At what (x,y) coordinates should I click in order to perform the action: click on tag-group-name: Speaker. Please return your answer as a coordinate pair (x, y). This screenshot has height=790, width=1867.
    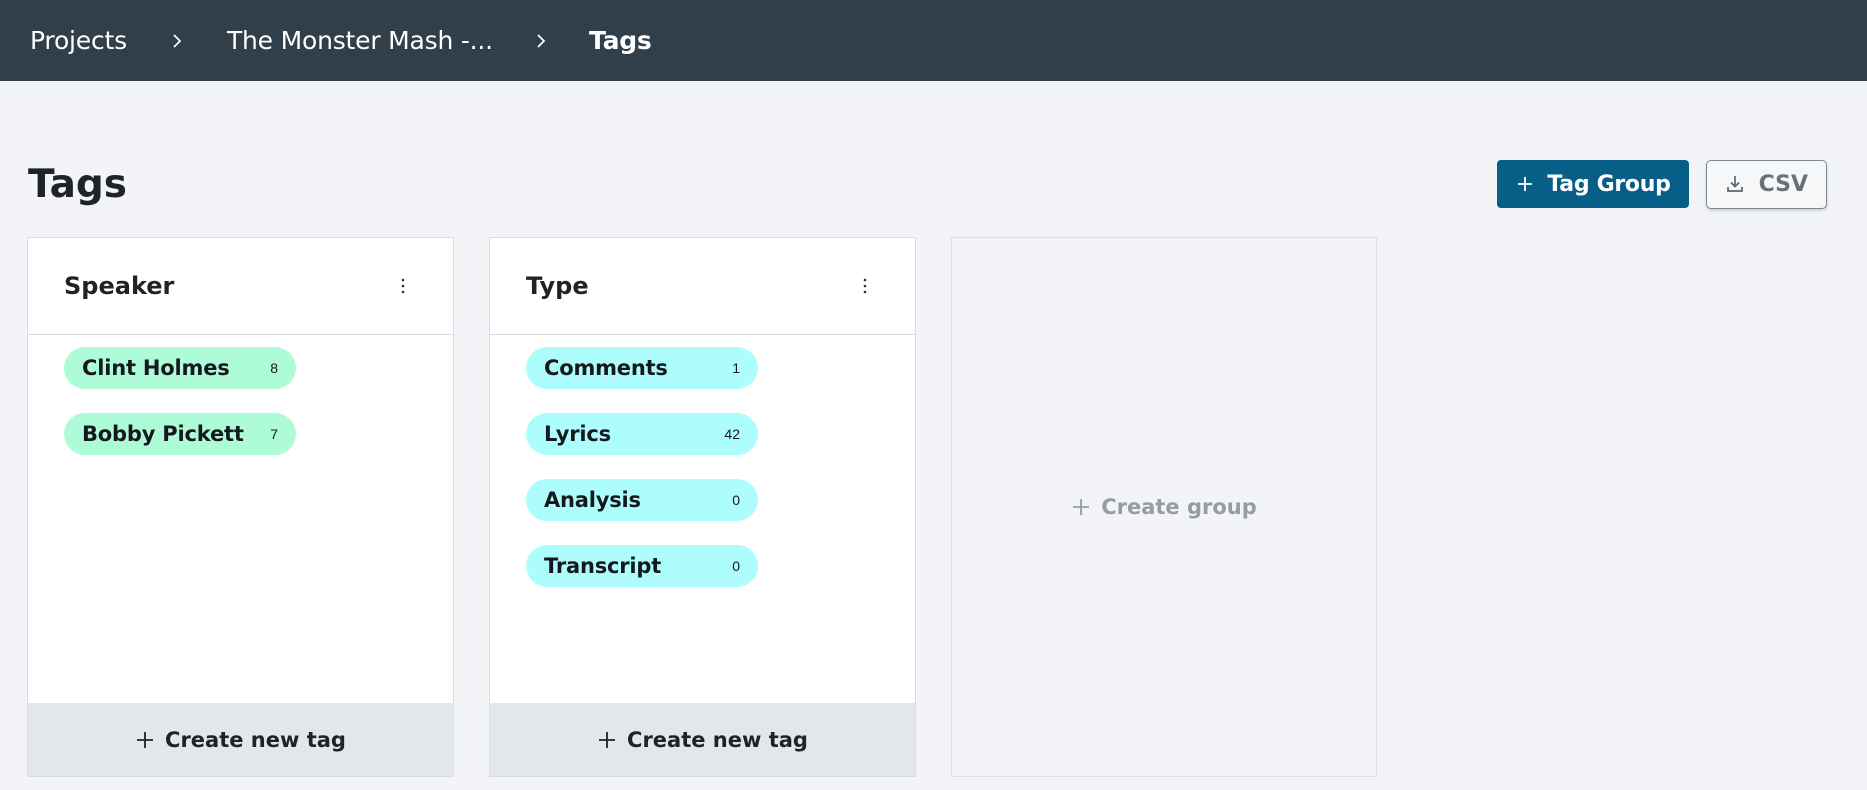
    Looking at the image, I should click on (119, 286).